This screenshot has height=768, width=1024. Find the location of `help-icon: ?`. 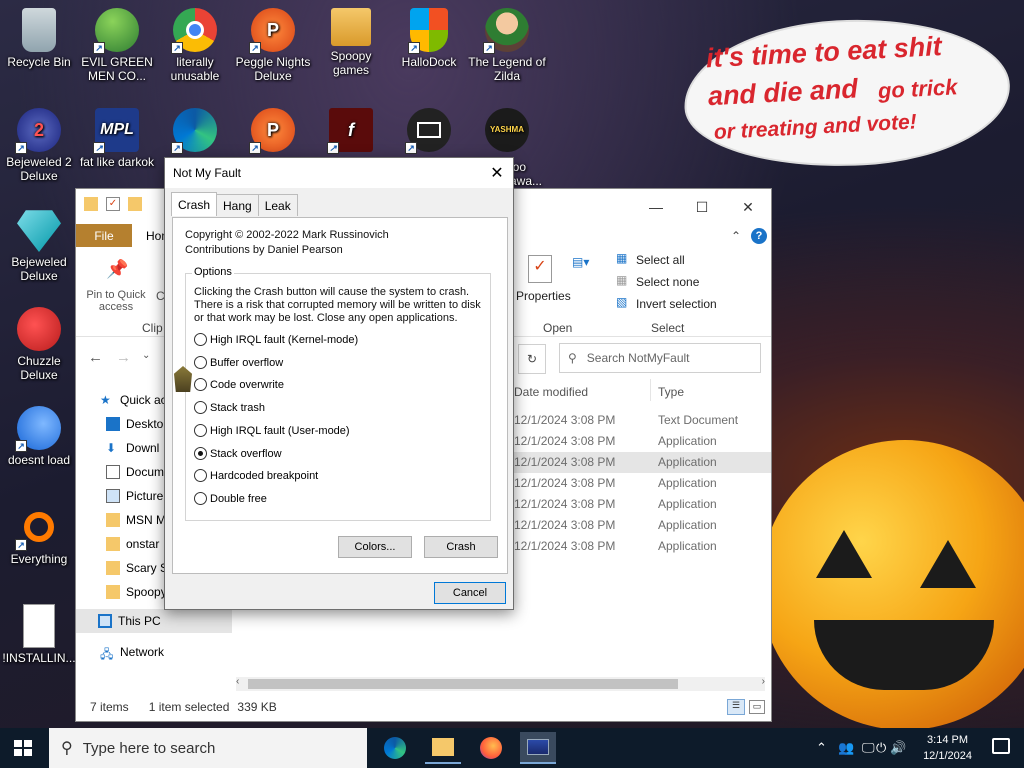

help-icon: ? is located at coordinates (759, 236).